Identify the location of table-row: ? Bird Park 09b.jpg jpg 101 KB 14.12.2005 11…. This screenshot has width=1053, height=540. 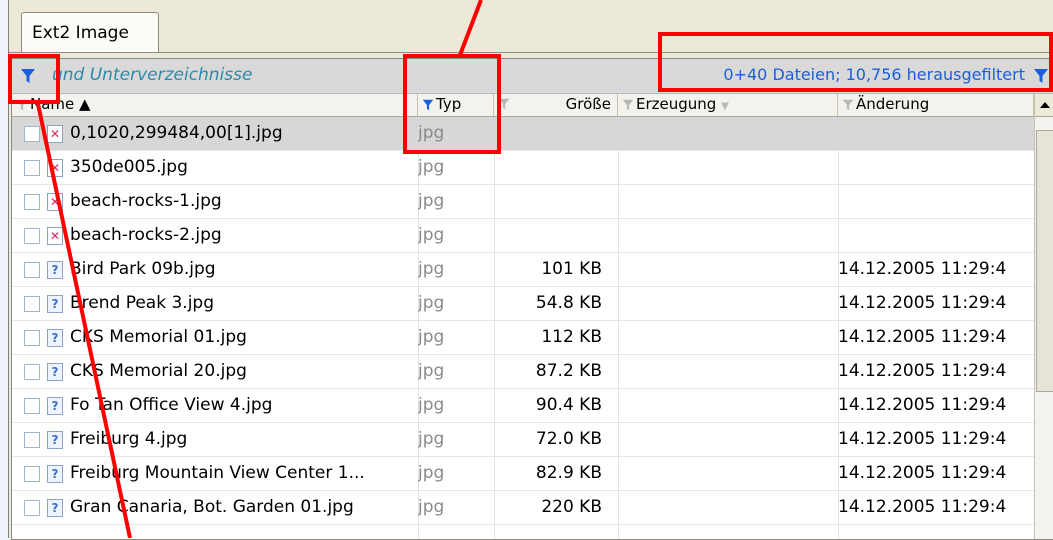
(523, 270).